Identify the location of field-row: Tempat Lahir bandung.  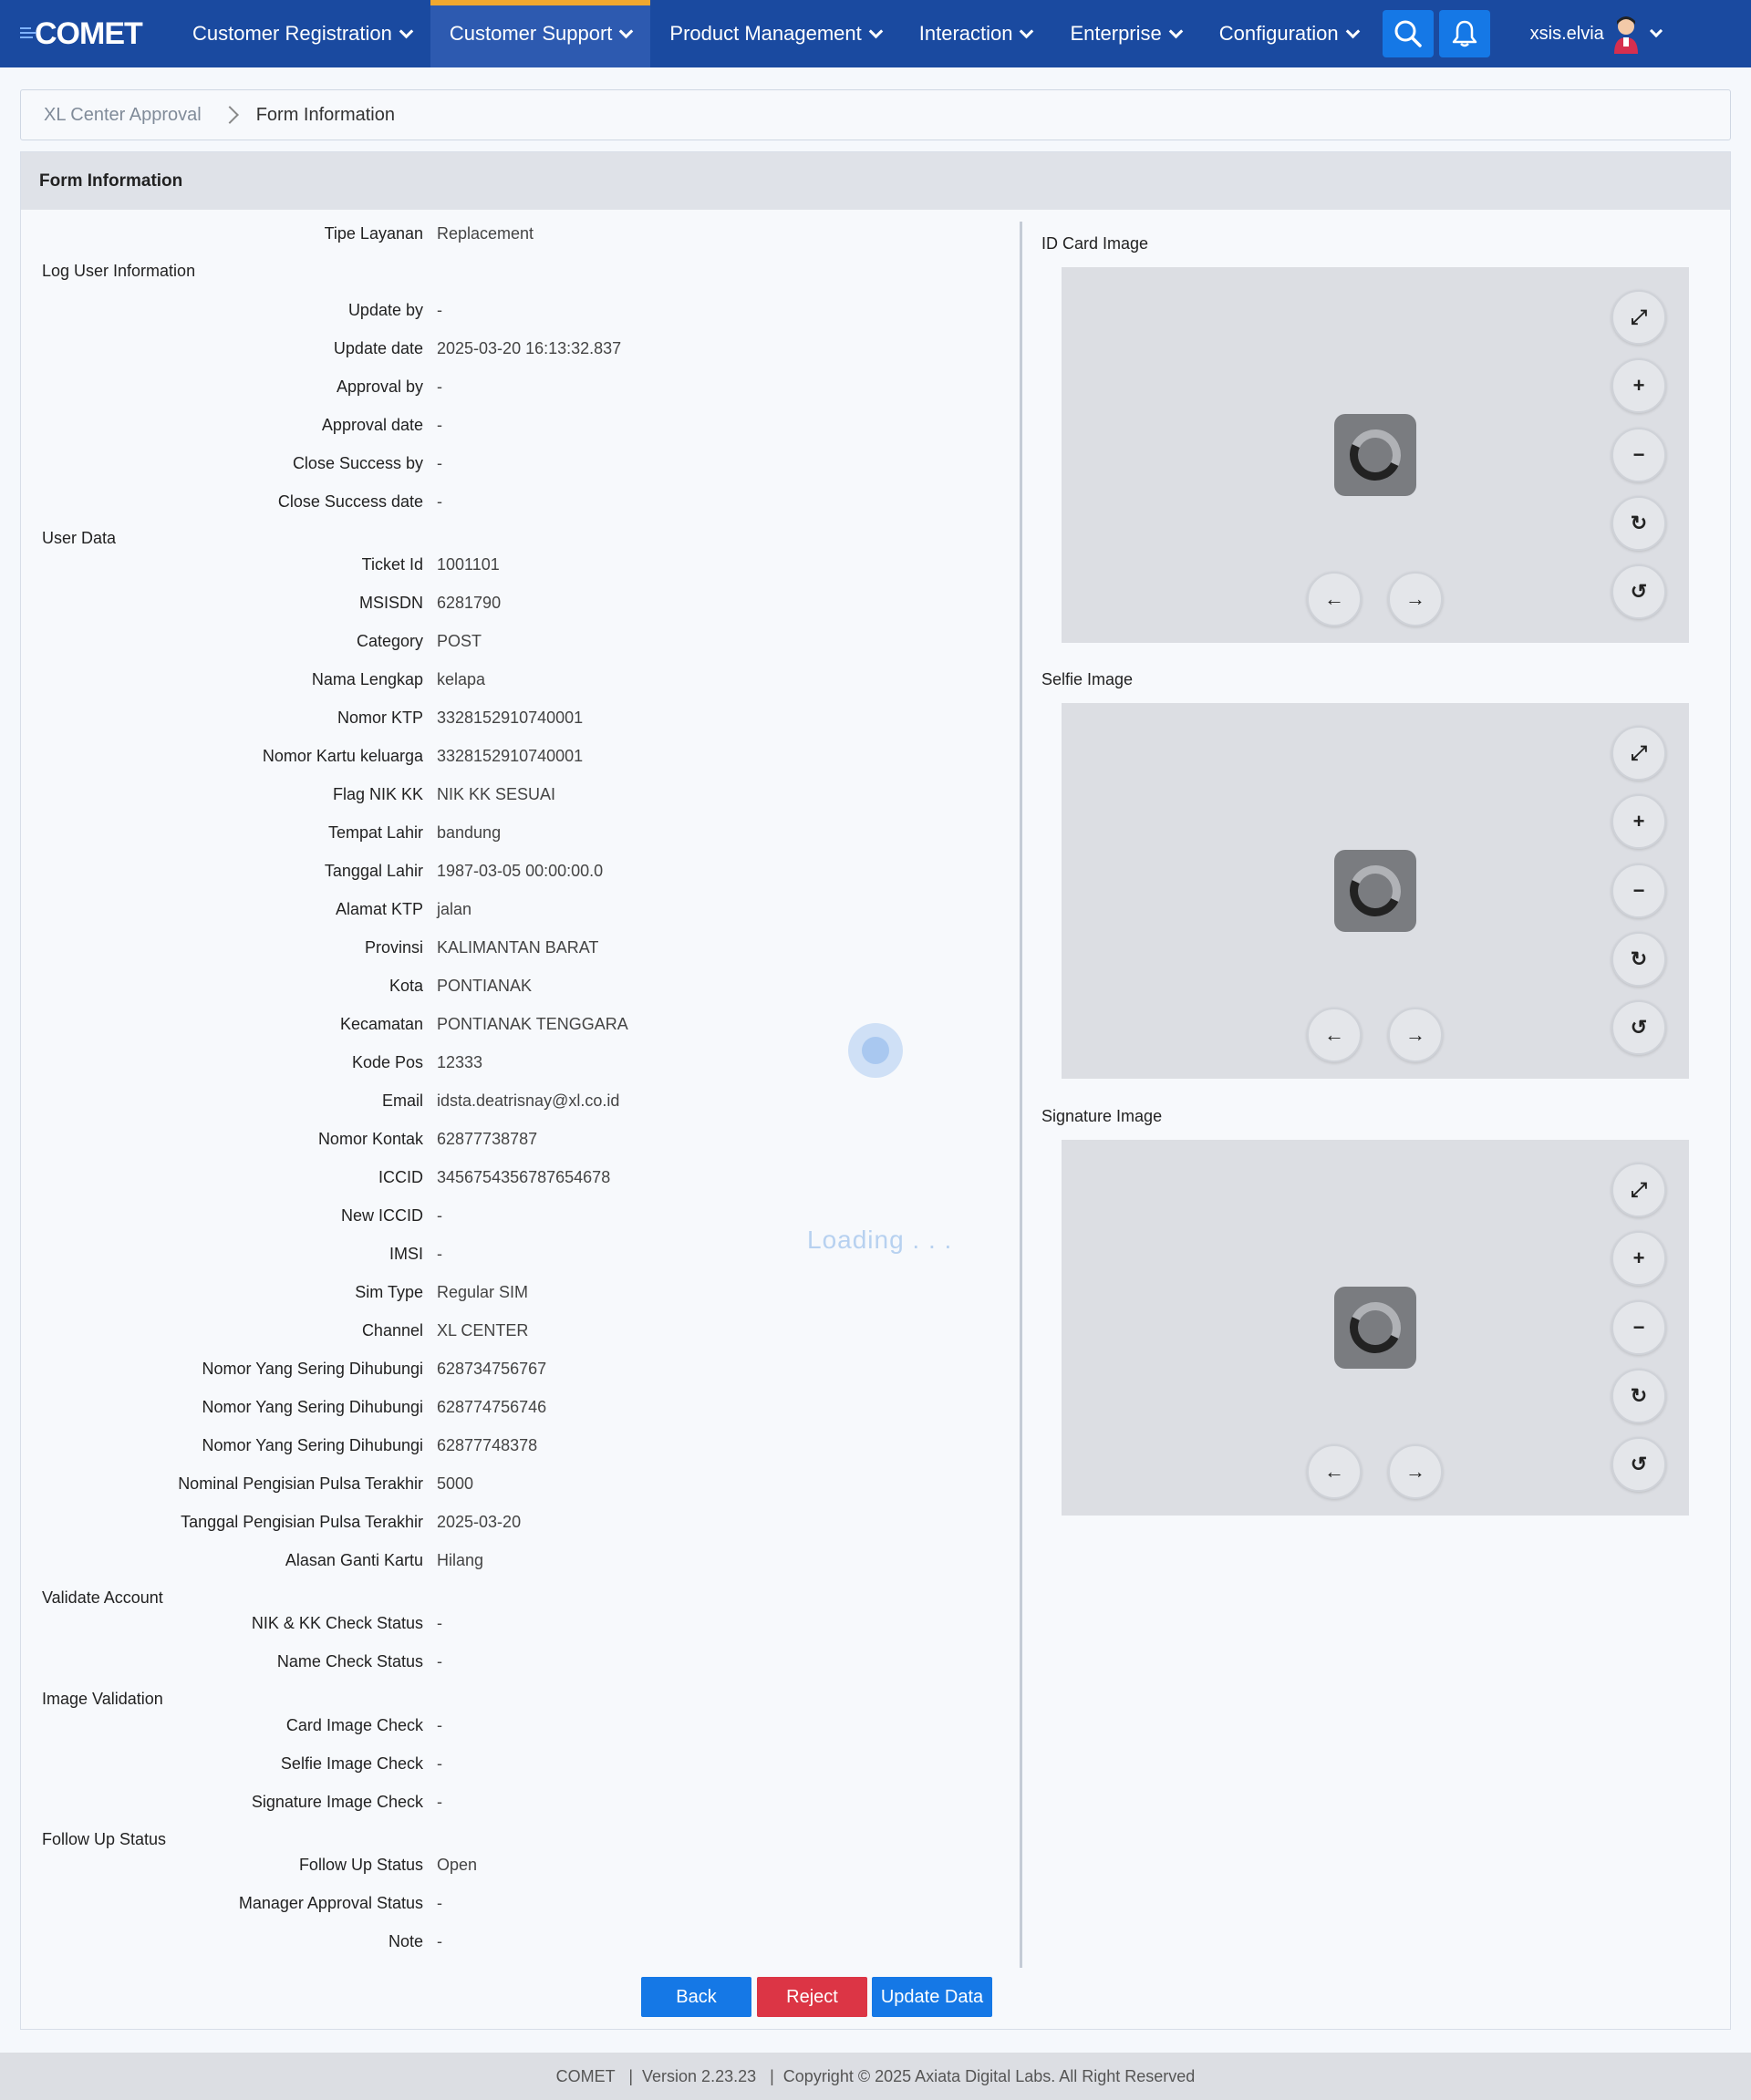
(521, 832).